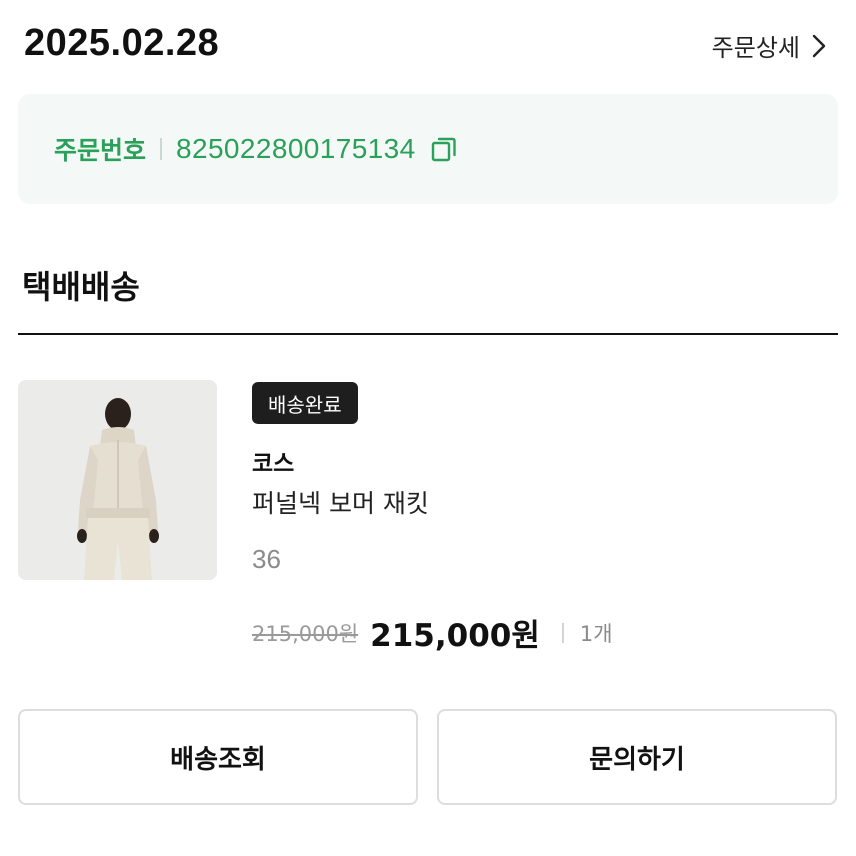 This screenshot has height=856, width=856. What do you see at coordinates (340, 502) in the screenshot?
I see `product-name: 퍼널넥 보머 재킷` at bounding box center [340, 502].